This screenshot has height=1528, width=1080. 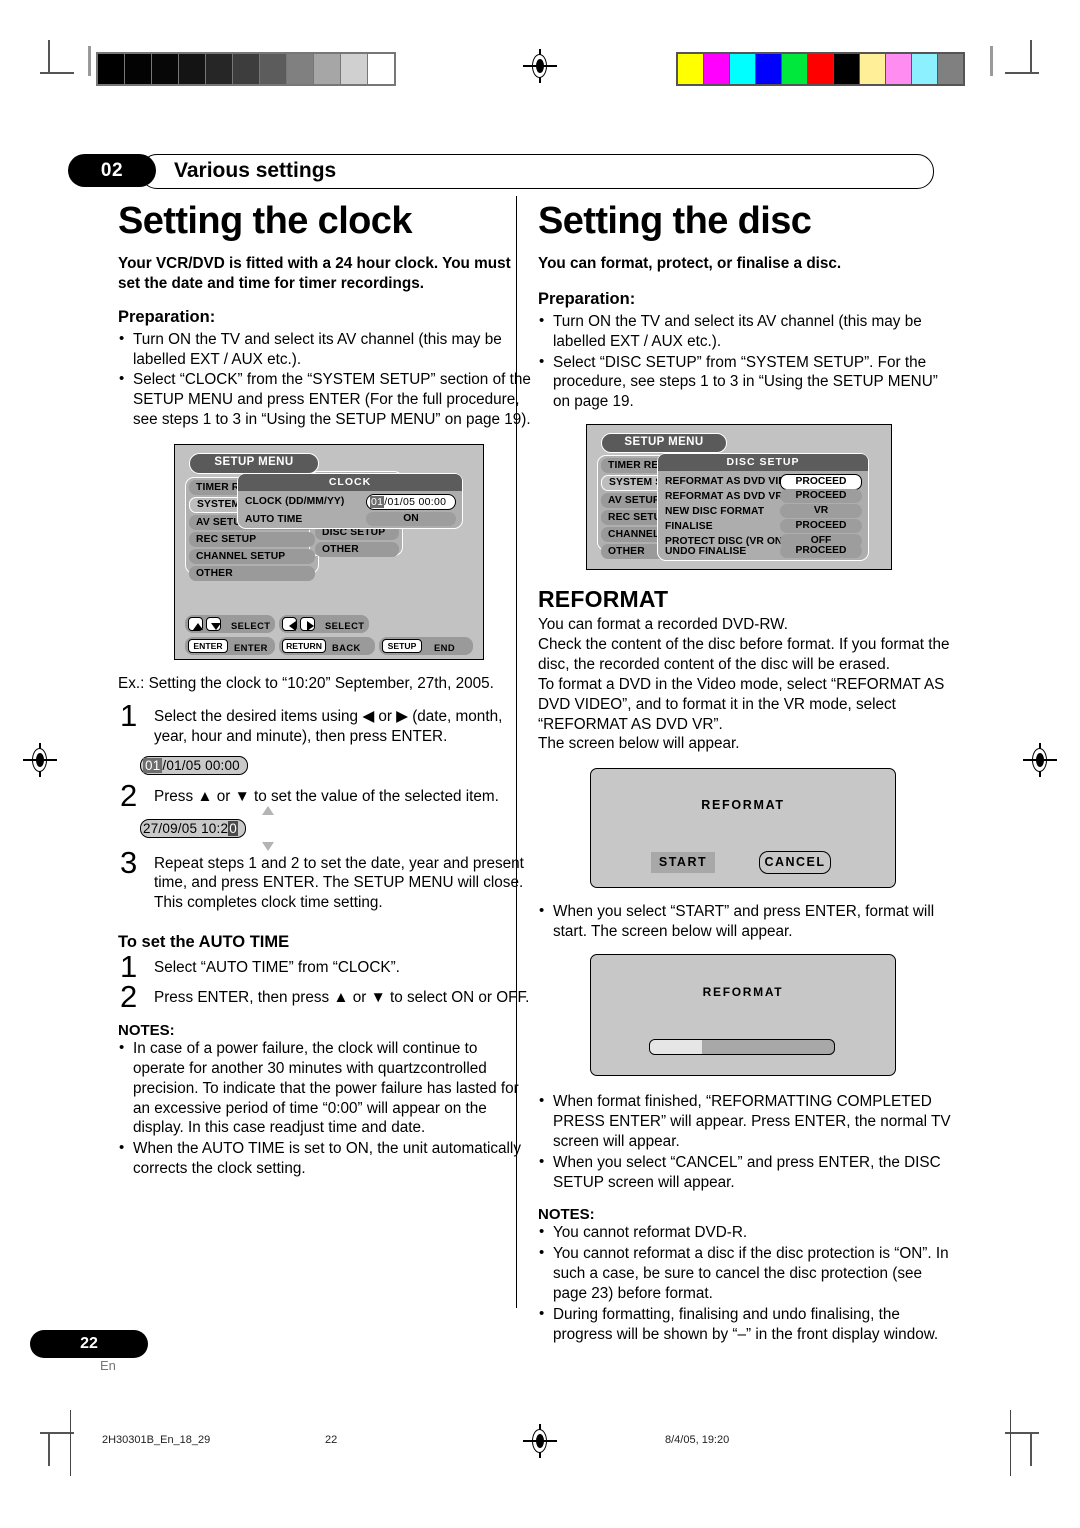 I want to click on crop-mark-bottom-left-v, so click(x=49, y=1449).